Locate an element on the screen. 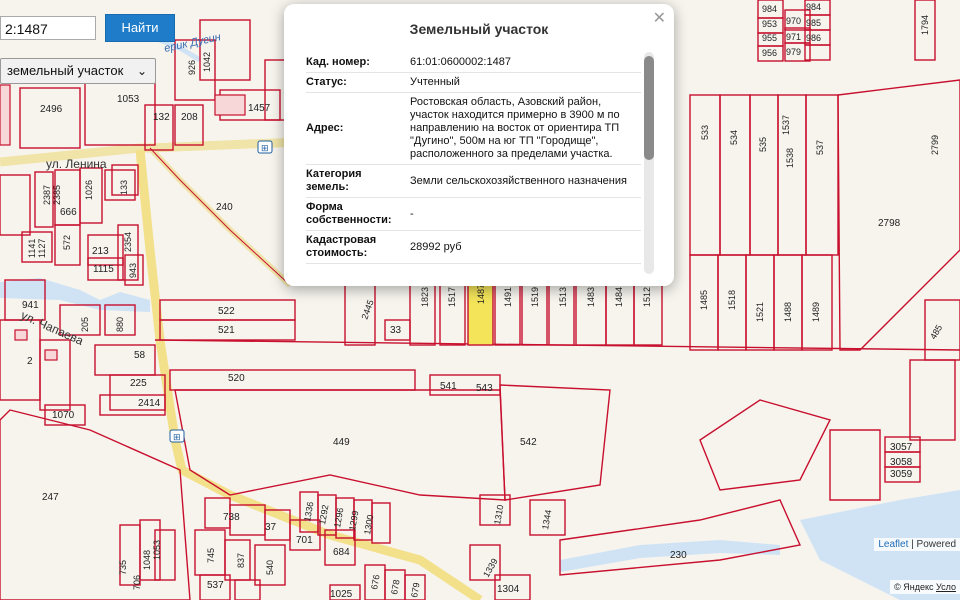 The width and height of the screenshot is (960, 600). svg-text: 971 is located at coordinates (793, 37).